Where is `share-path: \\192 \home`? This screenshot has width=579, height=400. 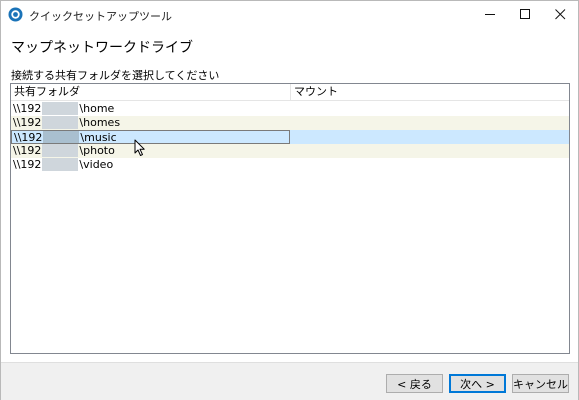 share-path: \\192 \home is located at coordinates (64, 108).